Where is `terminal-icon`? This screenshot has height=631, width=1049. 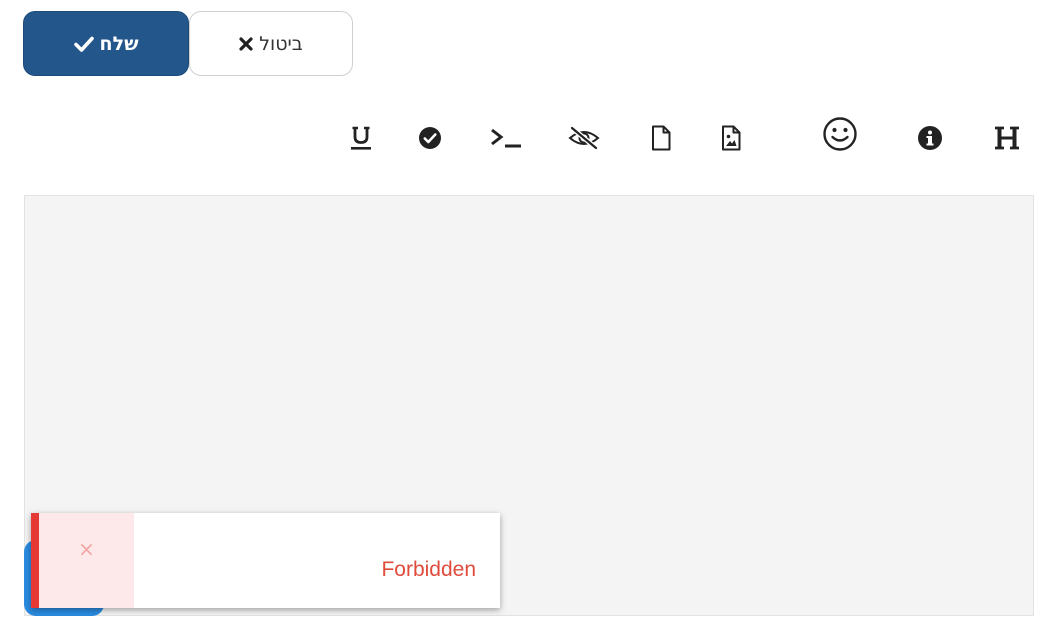 terminal-icon is located at coordinates (506, 138).